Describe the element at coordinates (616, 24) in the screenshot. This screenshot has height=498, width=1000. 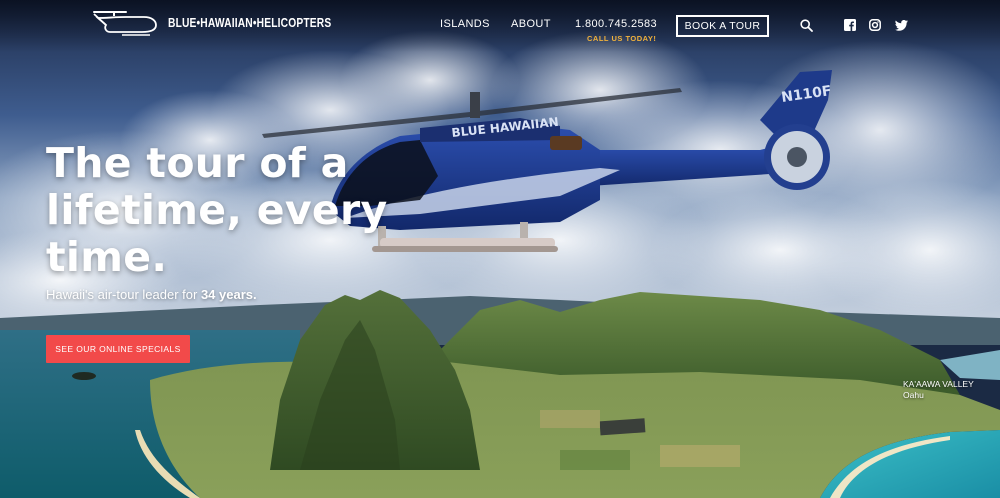
I see `phone-link: 1.800.745.2583` at that location.